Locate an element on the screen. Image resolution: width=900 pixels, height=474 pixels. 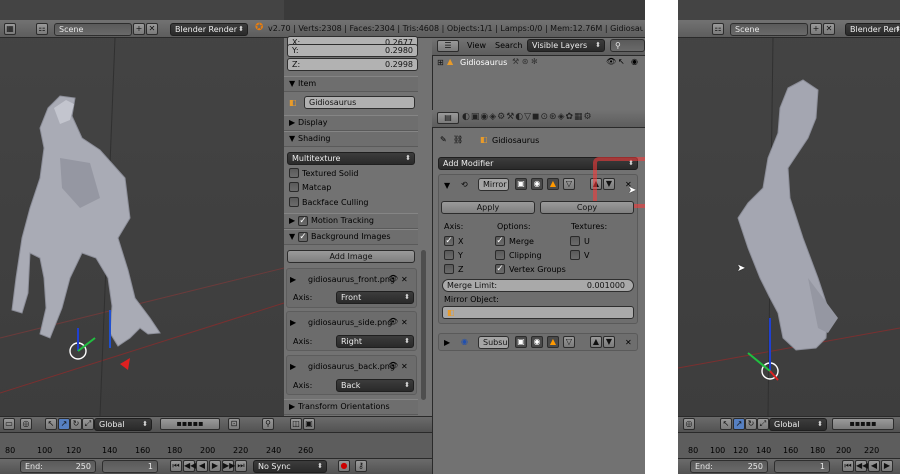
outliner-render-icon: ◉ is located at coordinates (634, 62).